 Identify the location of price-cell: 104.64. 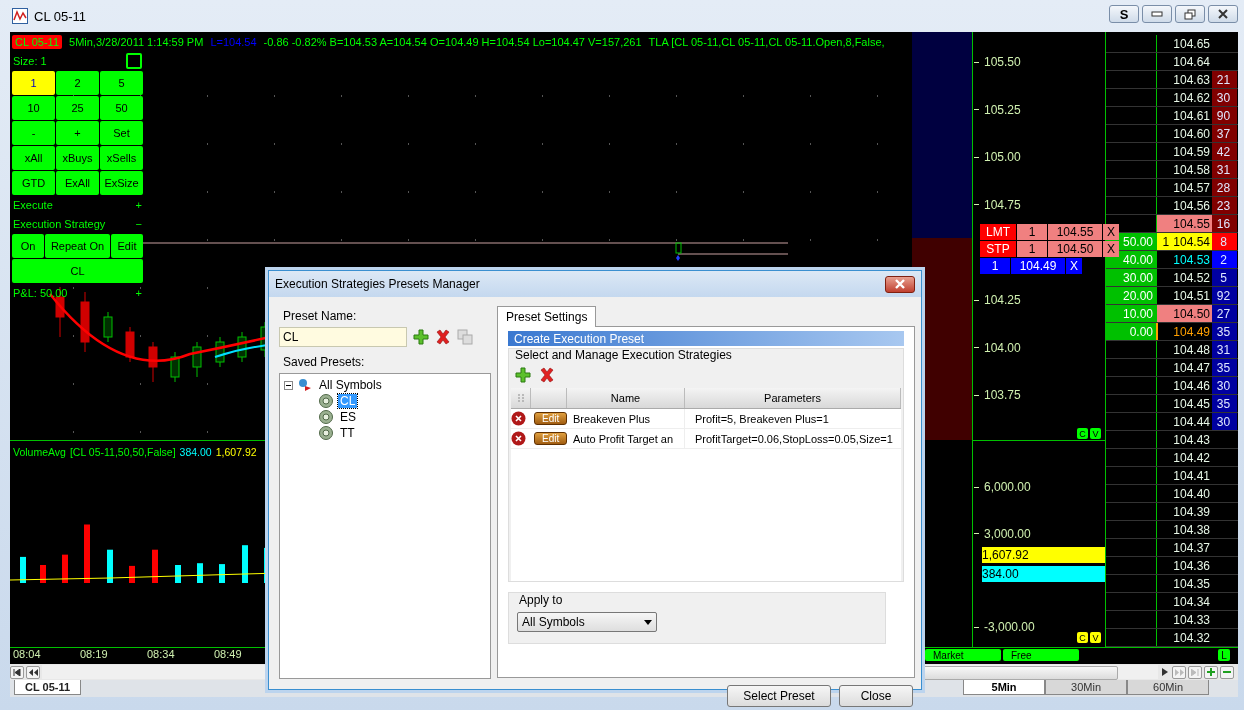
(1184, 61).